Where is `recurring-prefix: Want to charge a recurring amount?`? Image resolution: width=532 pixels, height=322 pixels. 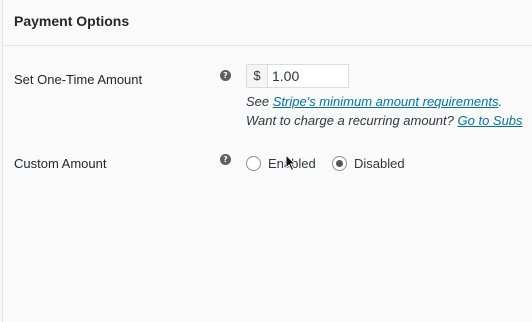
recurring-prefix: Want to charge a recurring amount? is located at coordinates (352, 120).